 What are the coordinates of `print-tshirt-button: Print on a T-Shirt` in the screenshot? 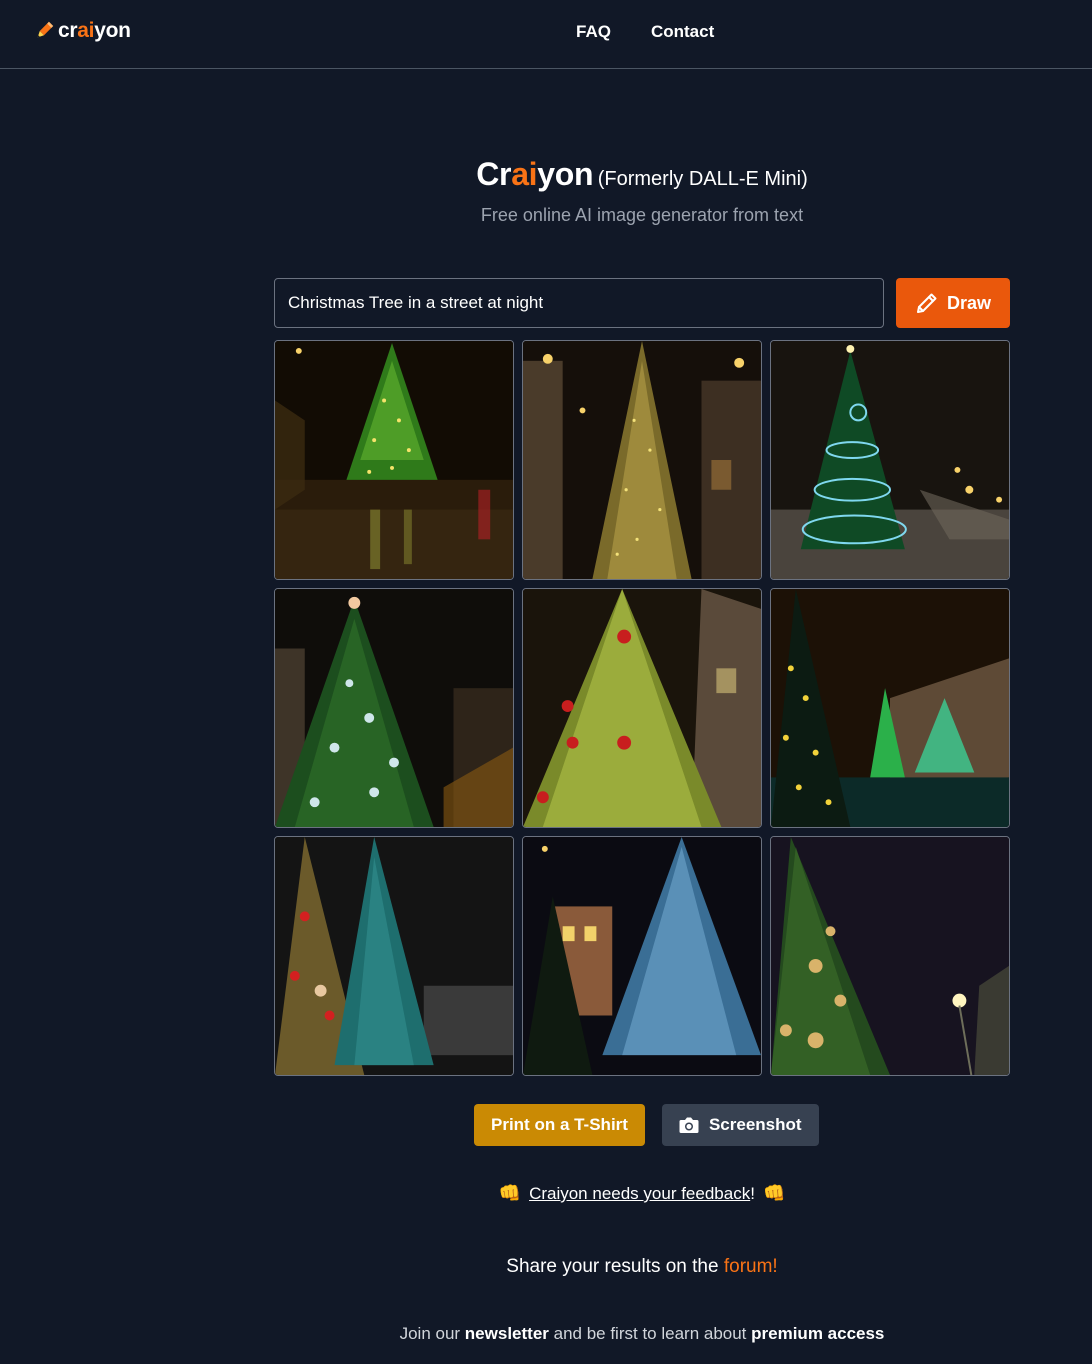 It's located at (559, 1125).